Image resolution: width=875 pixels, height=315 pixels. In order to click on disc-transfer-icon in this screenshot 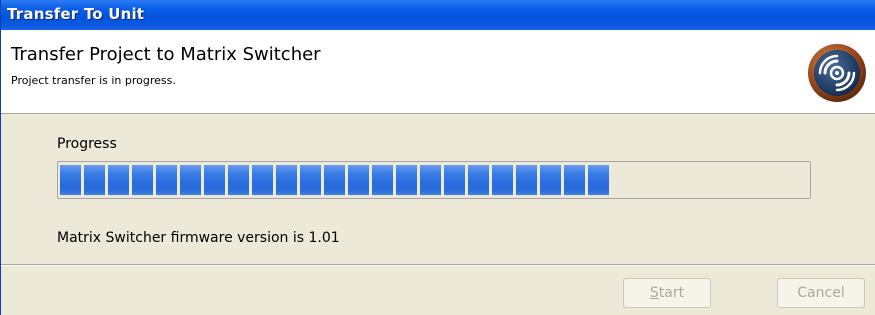, I will do `click(837, 73)`.